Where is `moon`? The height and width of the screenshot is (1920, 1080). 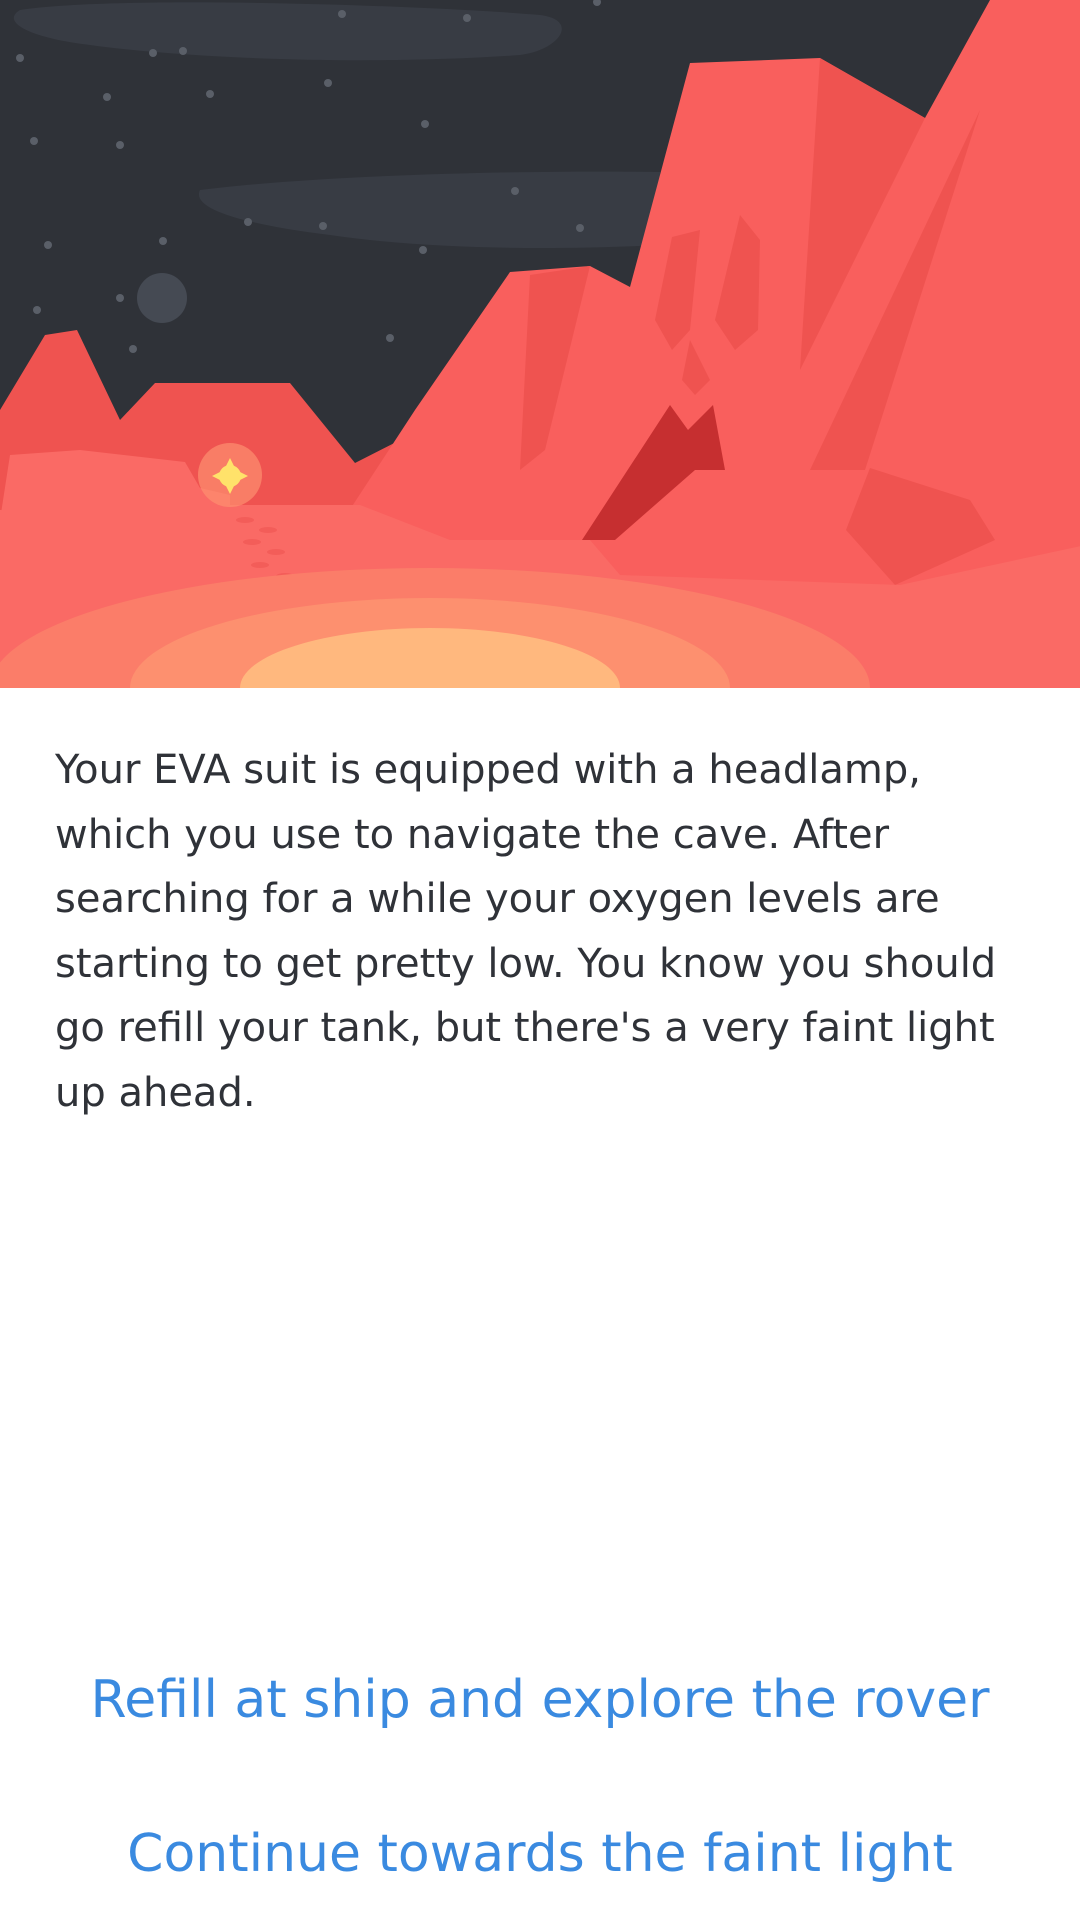
moon is located at coordinates (162, 298).